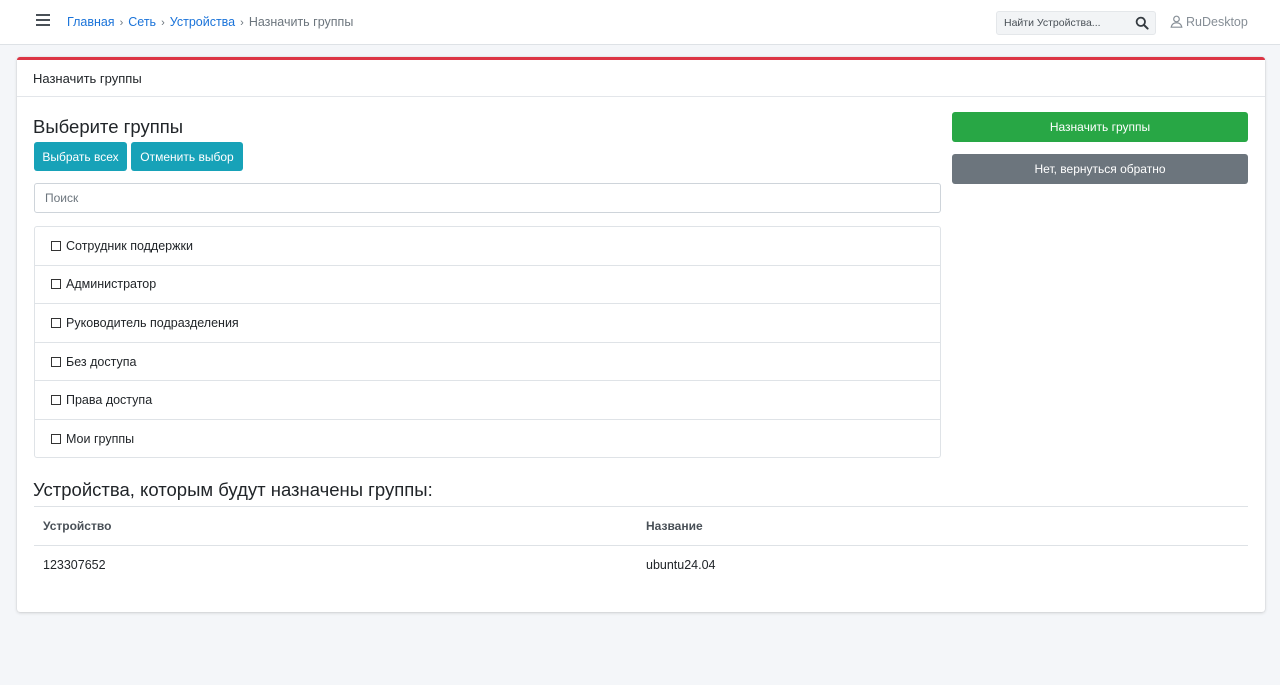 The width and height of the screenshot is (1280, 685). Describe the element at coordinates (487, 323) in the screenshot. I see `group-item: Руководитель подразделения` at that location.